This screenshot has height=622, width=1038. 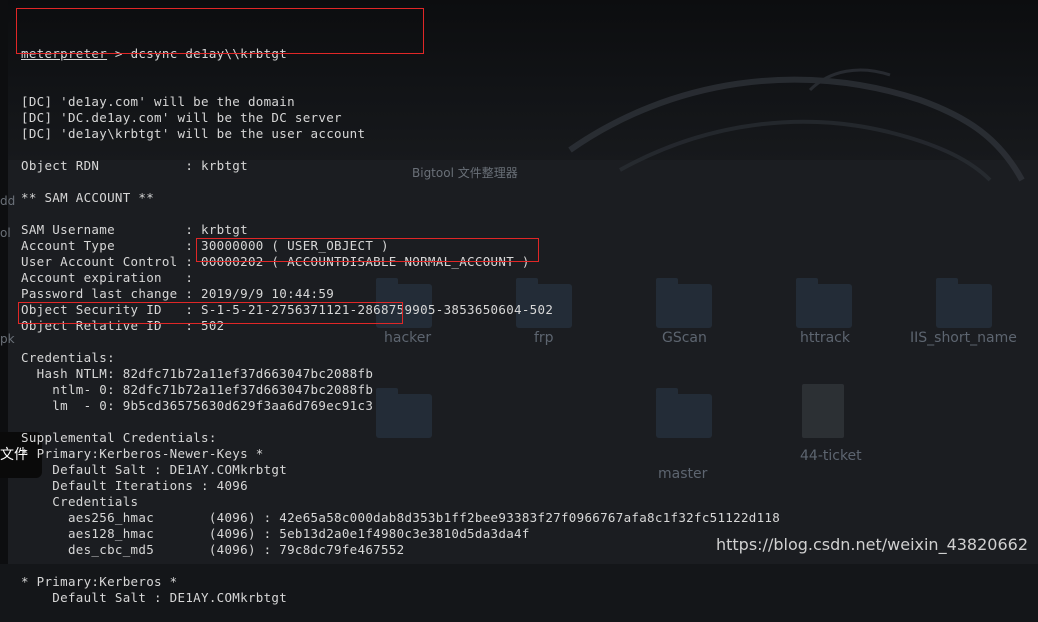 I want to click on terminal-line: ** SAM ACCOUNT **, so click(x=88, y=197).